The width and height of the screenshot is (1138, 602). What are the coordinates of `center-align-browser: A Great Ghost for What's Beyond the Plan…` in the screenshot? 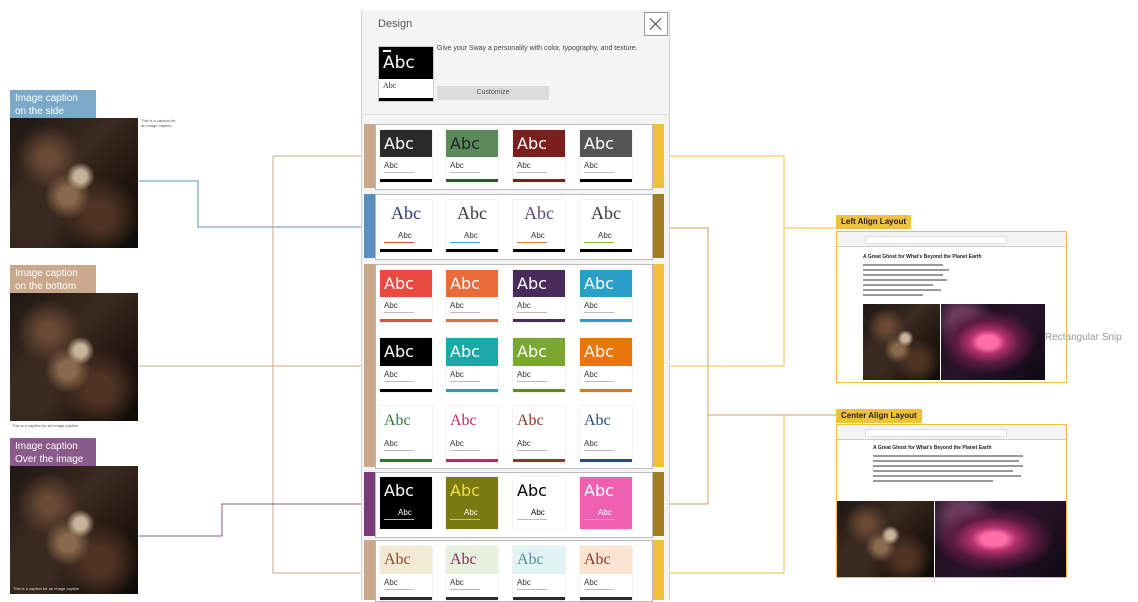 It's located at (951, 501).